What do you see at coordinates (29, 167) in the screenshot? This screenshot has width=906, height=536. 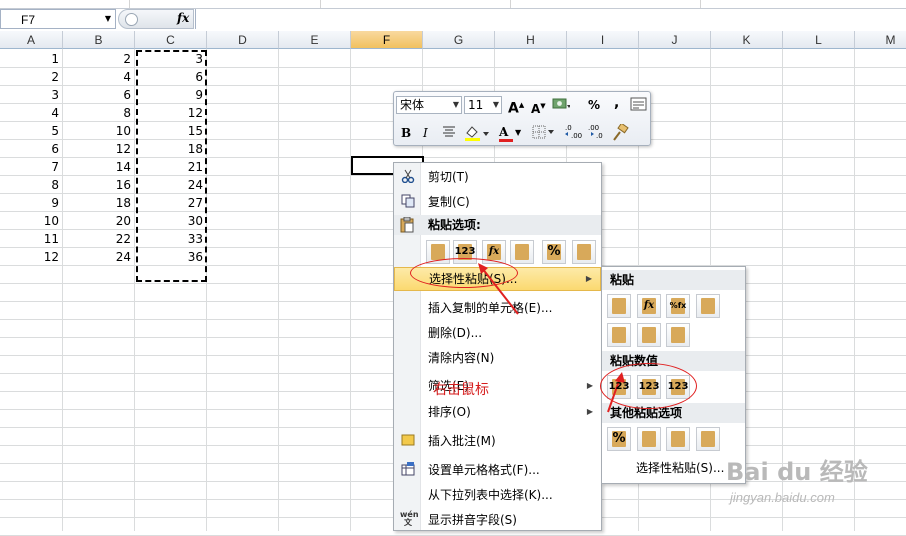 I see `cell-a7: 7` at bounding box center [29, 167].